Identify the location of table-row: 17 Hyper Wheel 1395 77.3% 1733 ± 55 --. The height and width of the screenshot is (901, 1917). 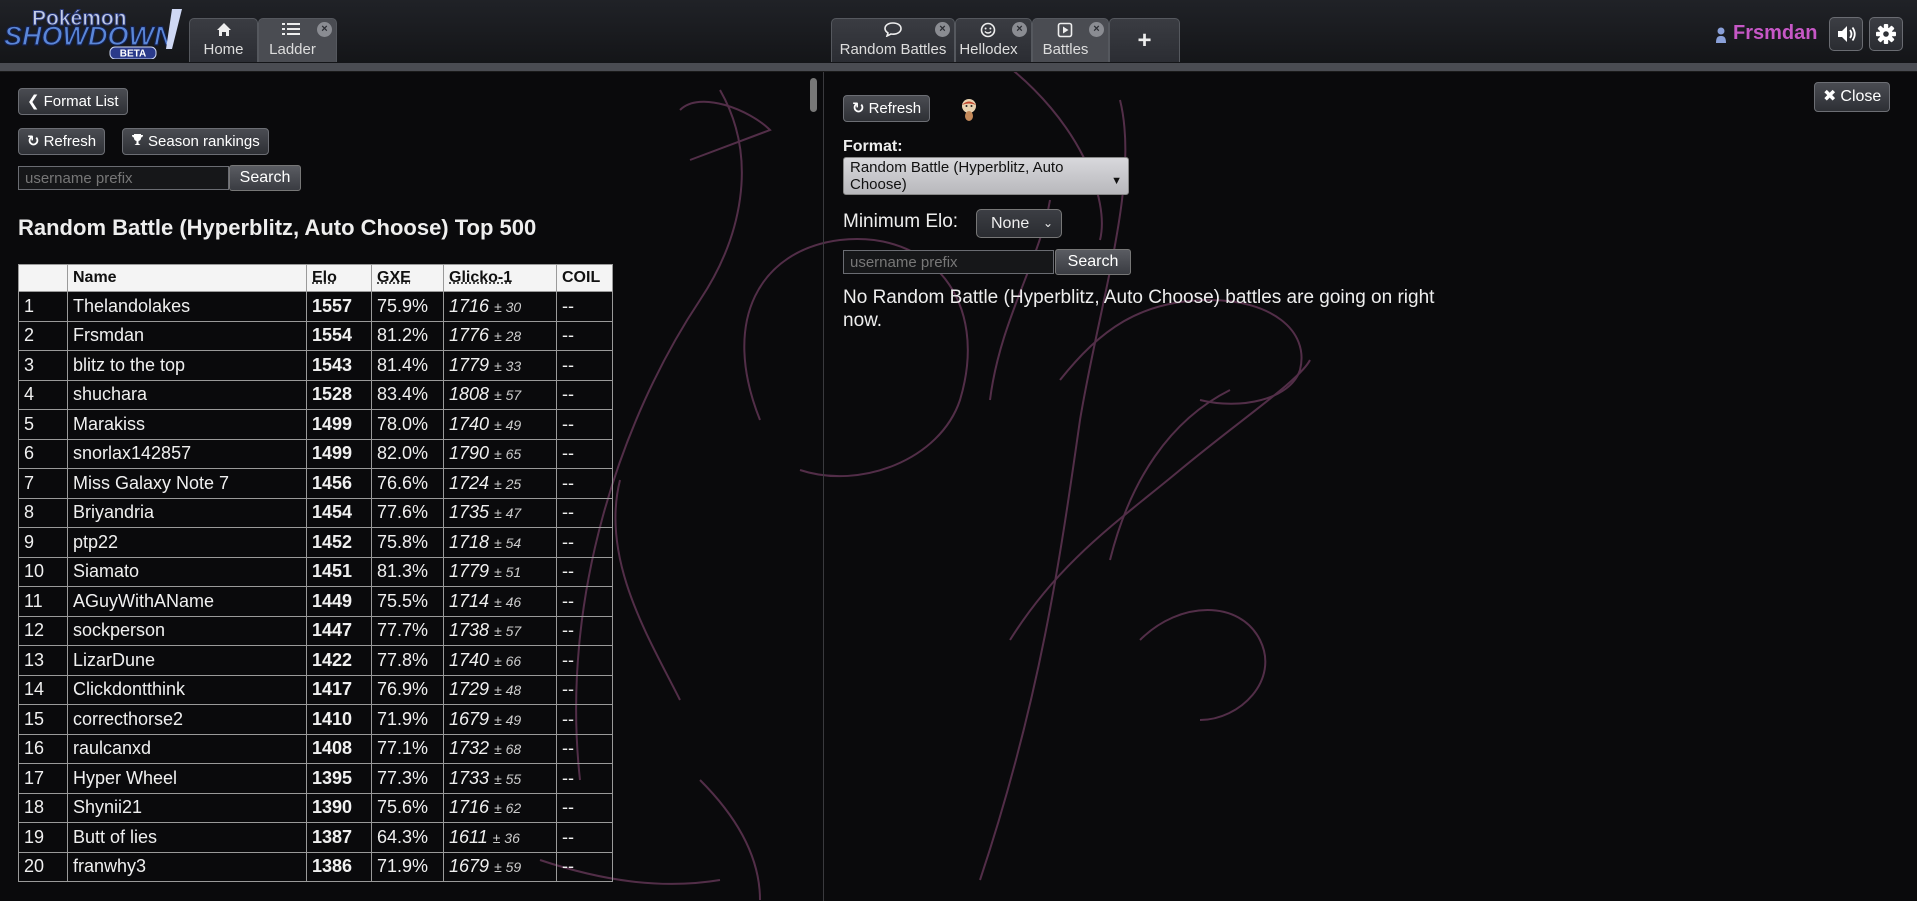
(315, 778).